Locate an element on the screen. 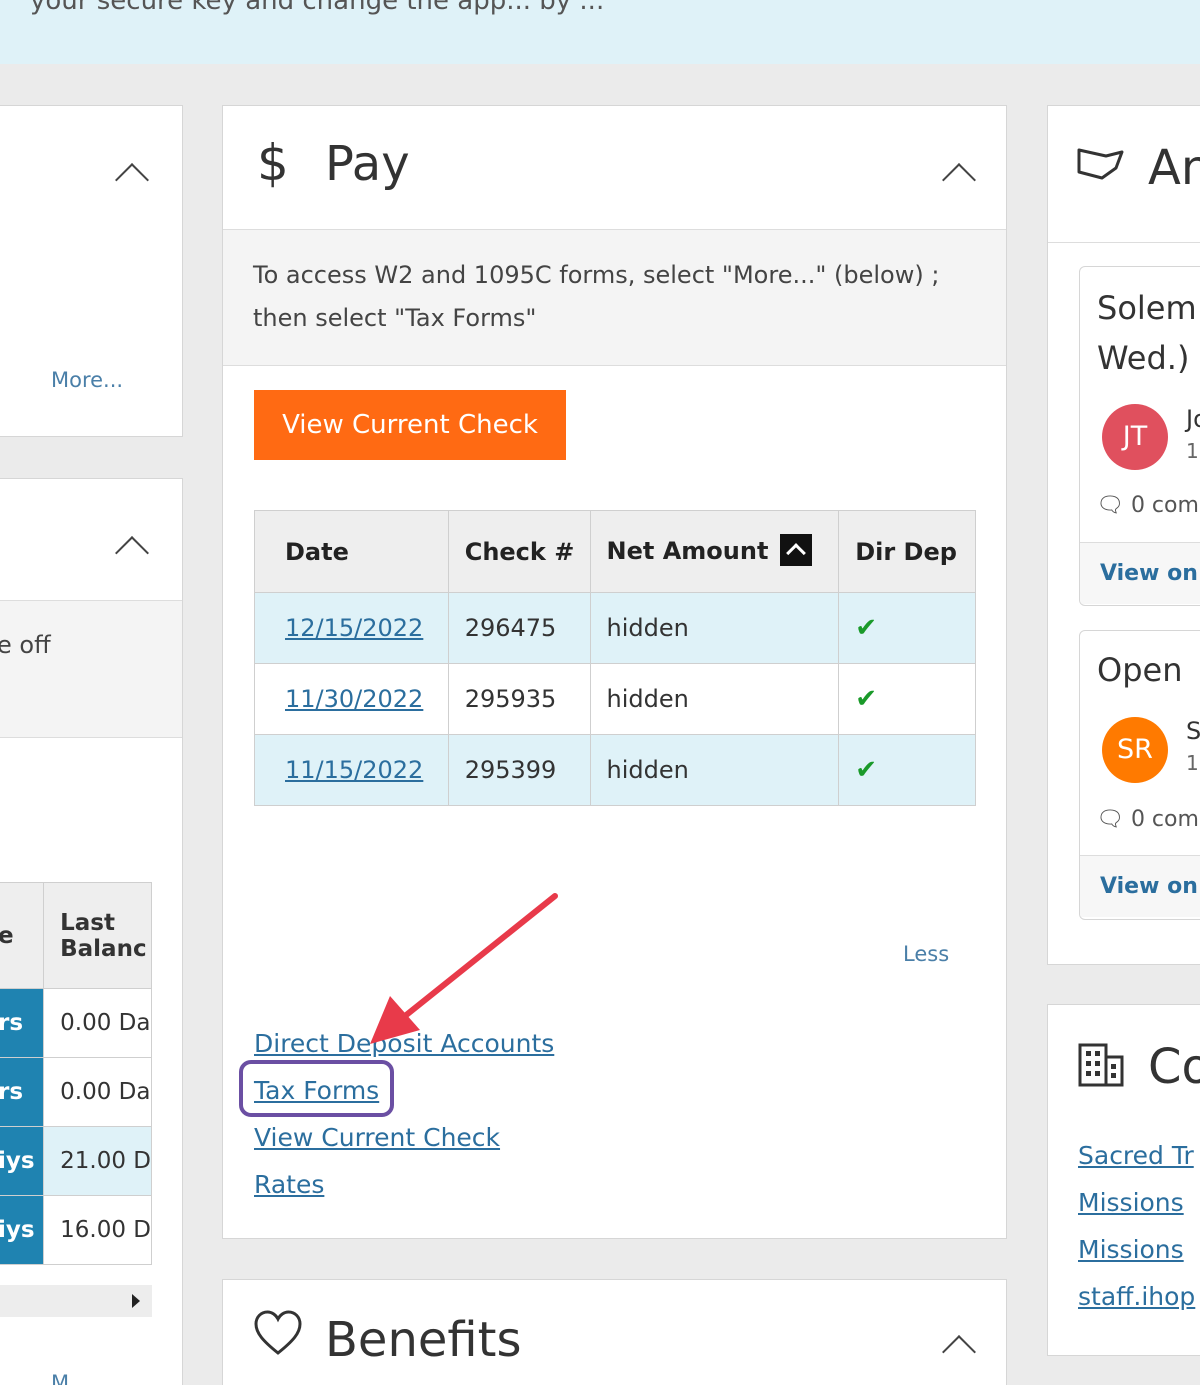 The height and width of the screenshot is (1385, 1200). announcement-item: Open SR S 1 🗨︎ 0 comm View on is located at coordinates (1139, 775).